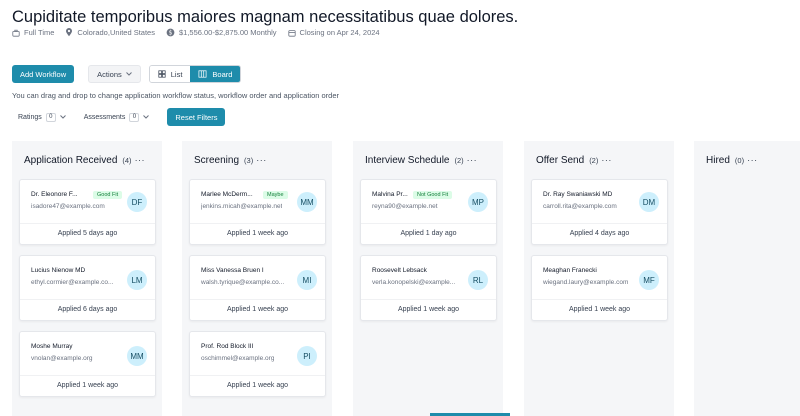  Describe the element at coordinates (127, 160) in the screenshot. I see `column-count: (4)` at that location.